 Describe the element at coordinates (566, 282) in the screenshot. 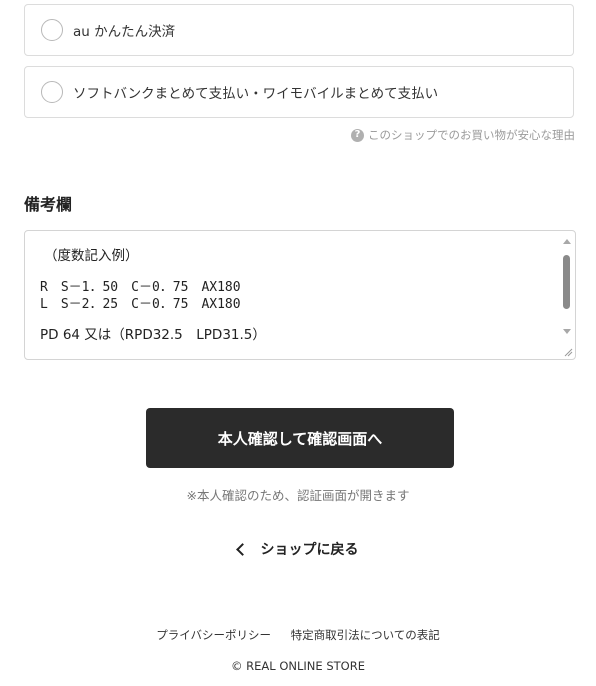

I see `scrollbar-thumb` at that location.